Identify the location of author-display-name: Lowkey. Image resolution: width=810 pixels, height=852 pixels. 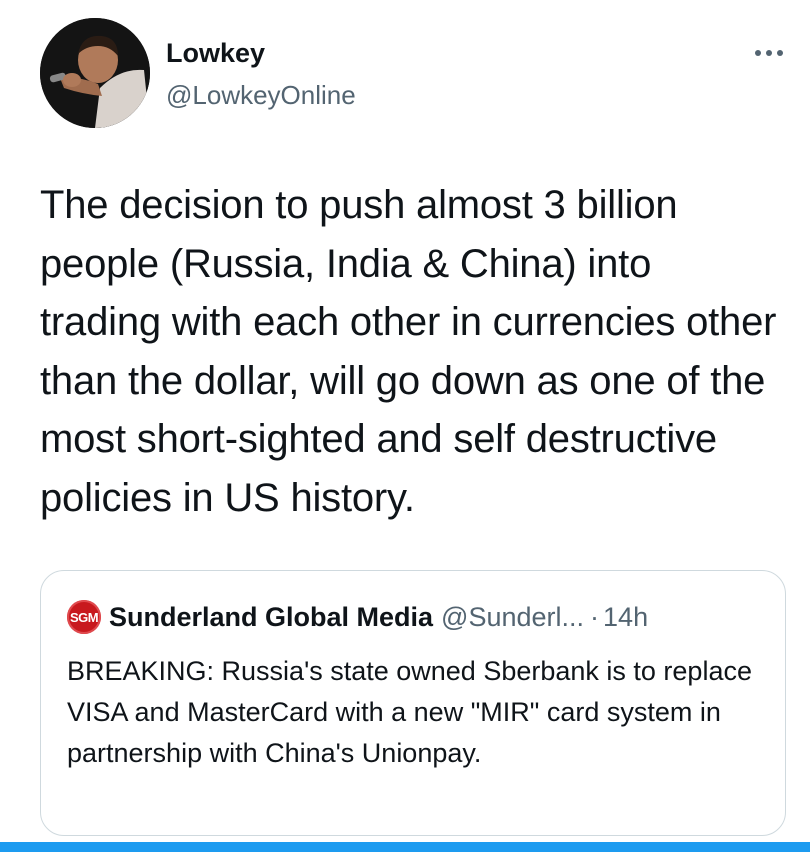
(215, 53).